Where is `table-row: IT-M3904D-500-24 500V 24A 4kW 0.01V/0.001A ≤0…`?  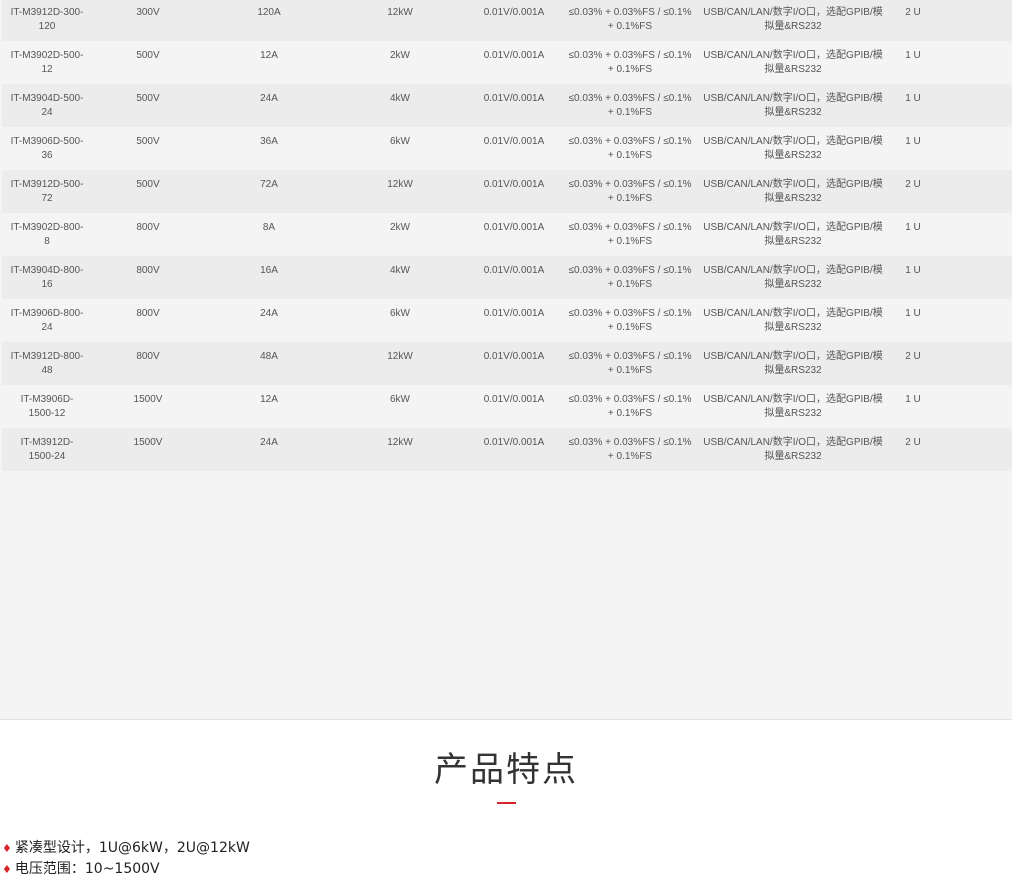 table-row: IT-M3904D-500-24 500V 24A 4kW 0.01V/0.001A ≤0… is located at coordinates (507, 105).